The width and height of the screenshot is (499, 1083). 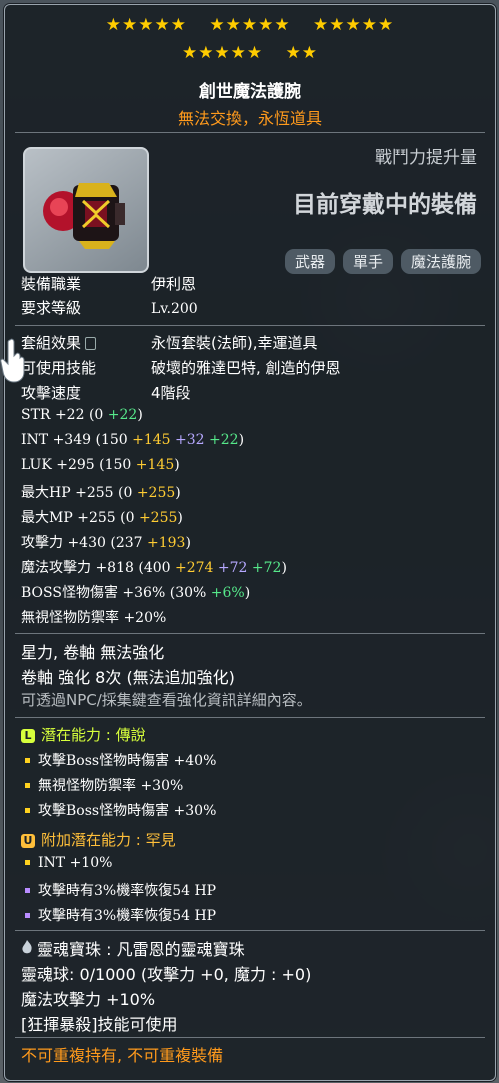 What do you see at coordinates (51, 343) in the screenshot?
I see `set-effect-label: 套組效果` at bounding box center [51, 343].